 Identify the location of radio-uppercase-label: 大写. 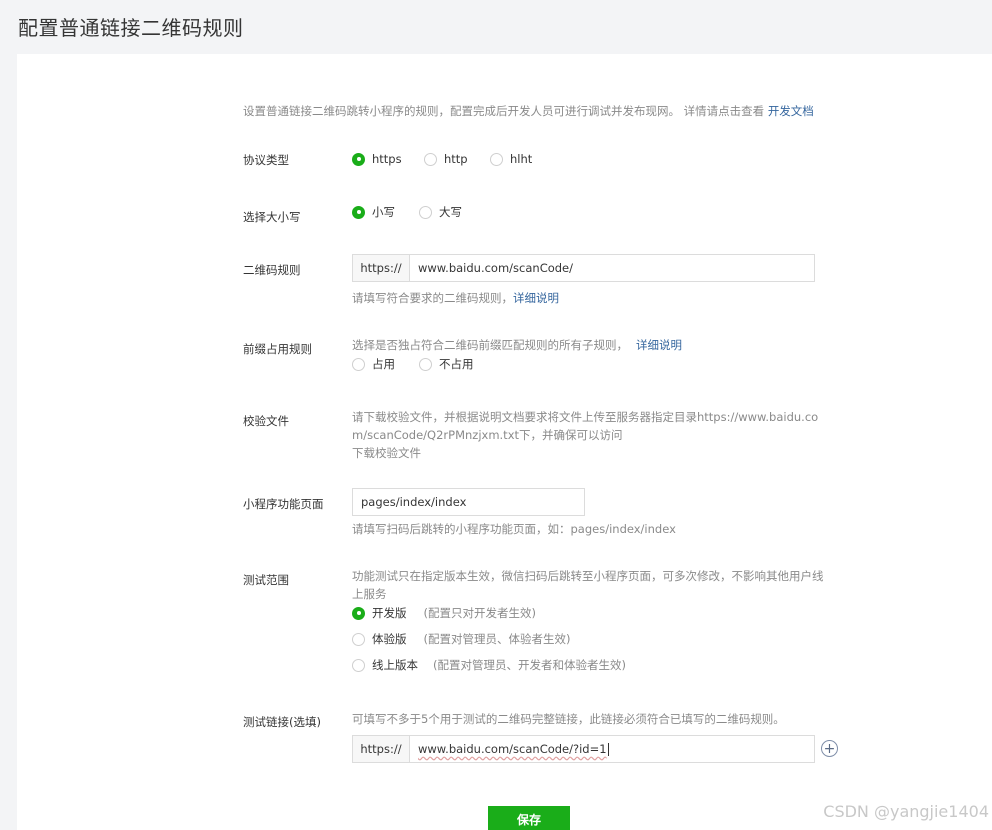
(450, 212).